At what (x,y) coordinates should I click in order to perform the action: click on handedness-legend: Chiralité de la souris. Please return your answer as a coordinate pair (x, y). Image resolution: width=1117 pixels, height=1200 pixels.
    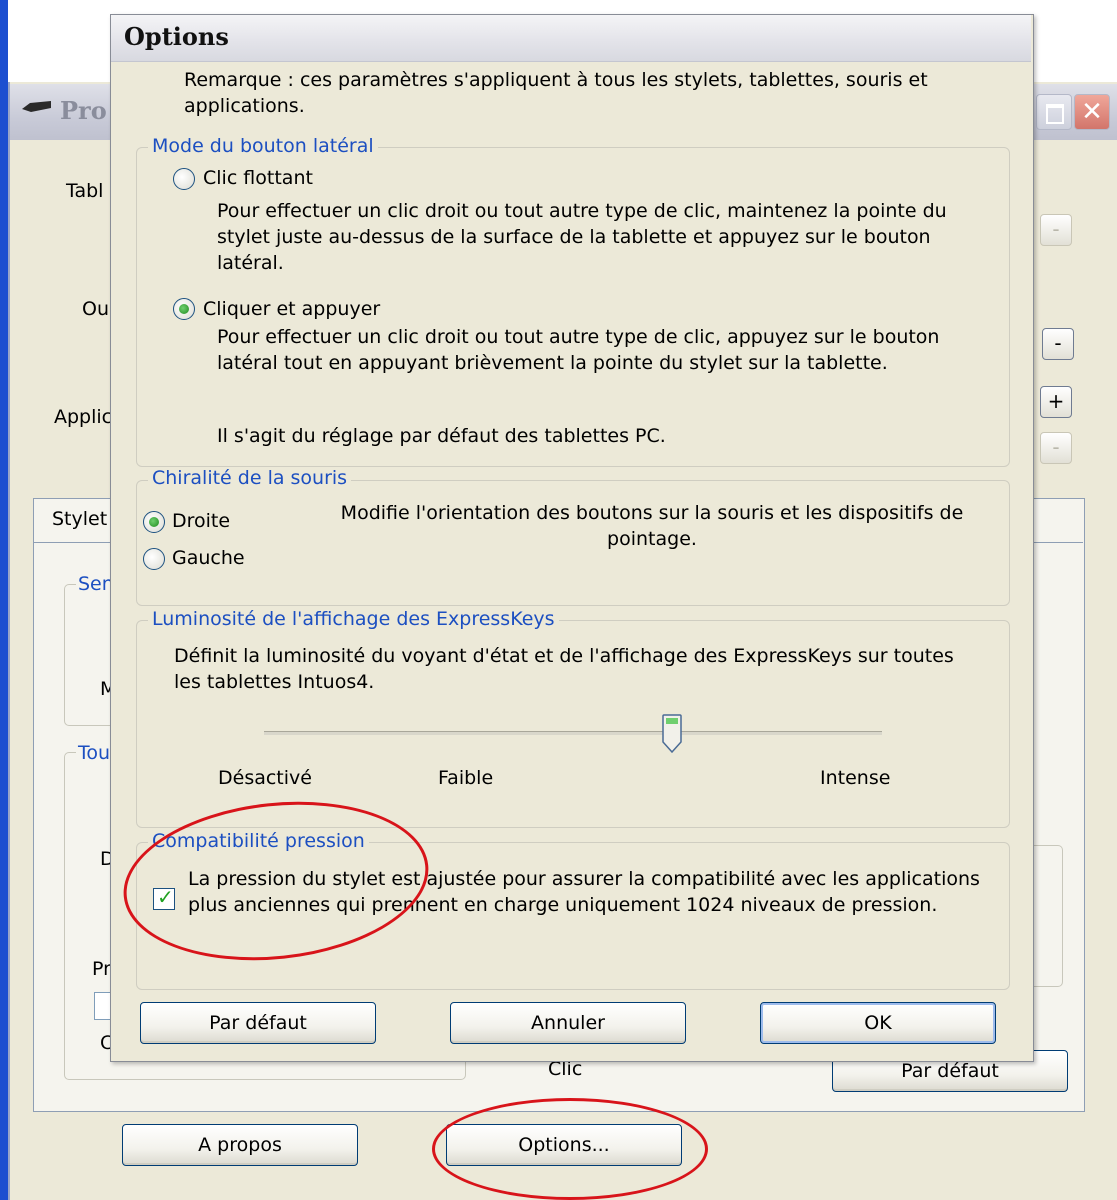
    Looking at the image, I should click on (250, 478).